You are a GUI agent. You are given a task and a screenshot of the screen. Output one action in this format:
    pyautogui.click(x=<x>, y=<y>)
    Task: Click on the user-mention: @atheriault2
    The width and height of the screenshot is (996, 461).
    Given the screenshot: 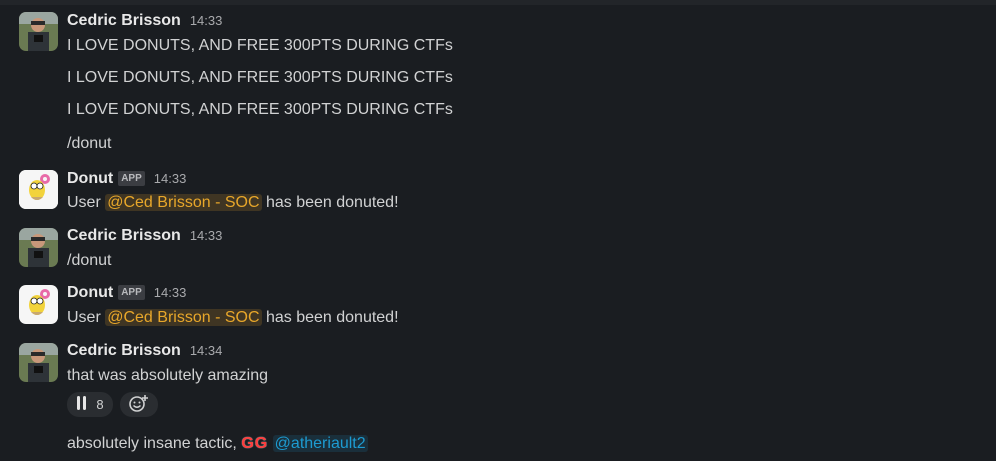 What is the action you would take?
    pyautogui.click(x=320, y=443)
    